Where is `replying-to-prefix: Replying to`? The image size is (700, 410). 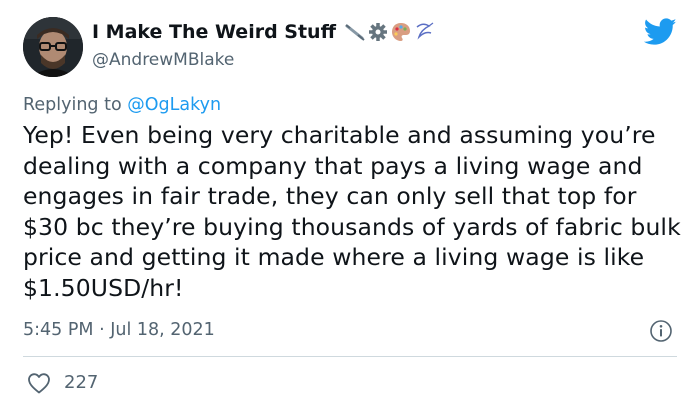 replying-to-prefix: Replying to is located at coordinates (72, 105).